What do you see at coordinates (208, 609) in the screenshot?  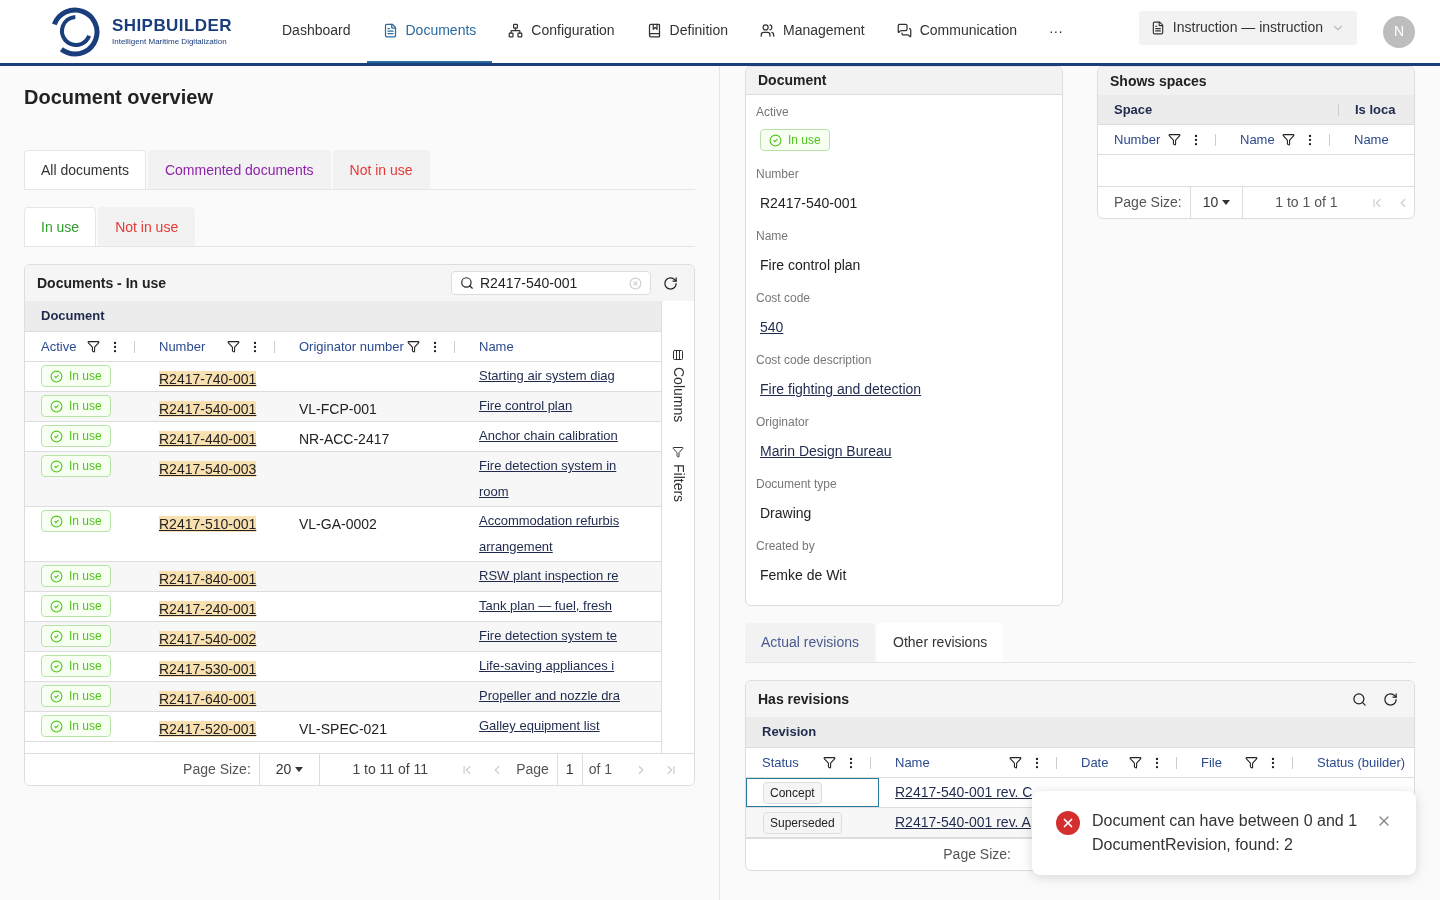 I see `number-link: R2417-240-001` at bounding box center [208, 609].